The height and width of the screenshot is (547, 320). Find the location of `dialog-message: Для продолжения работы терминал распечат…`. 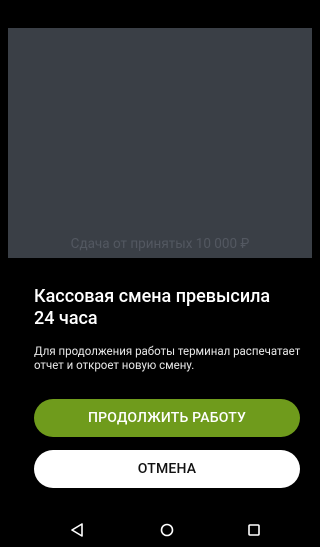

dialog-message: Для продолжения работы терминал распечат… is located at coordinates (167, 358).